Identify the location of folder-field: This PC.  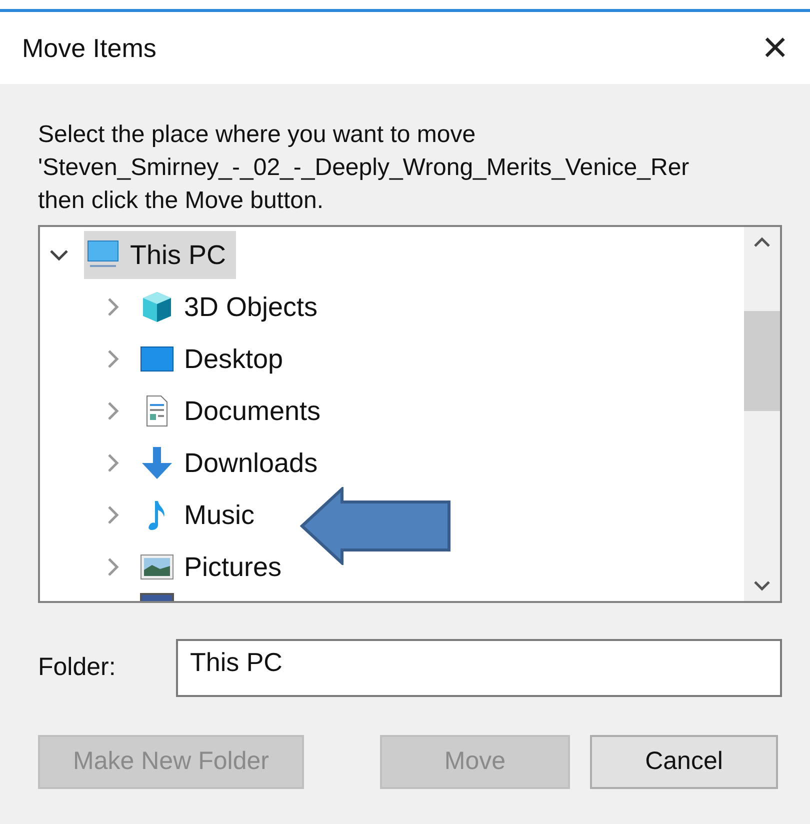
(479, 668).